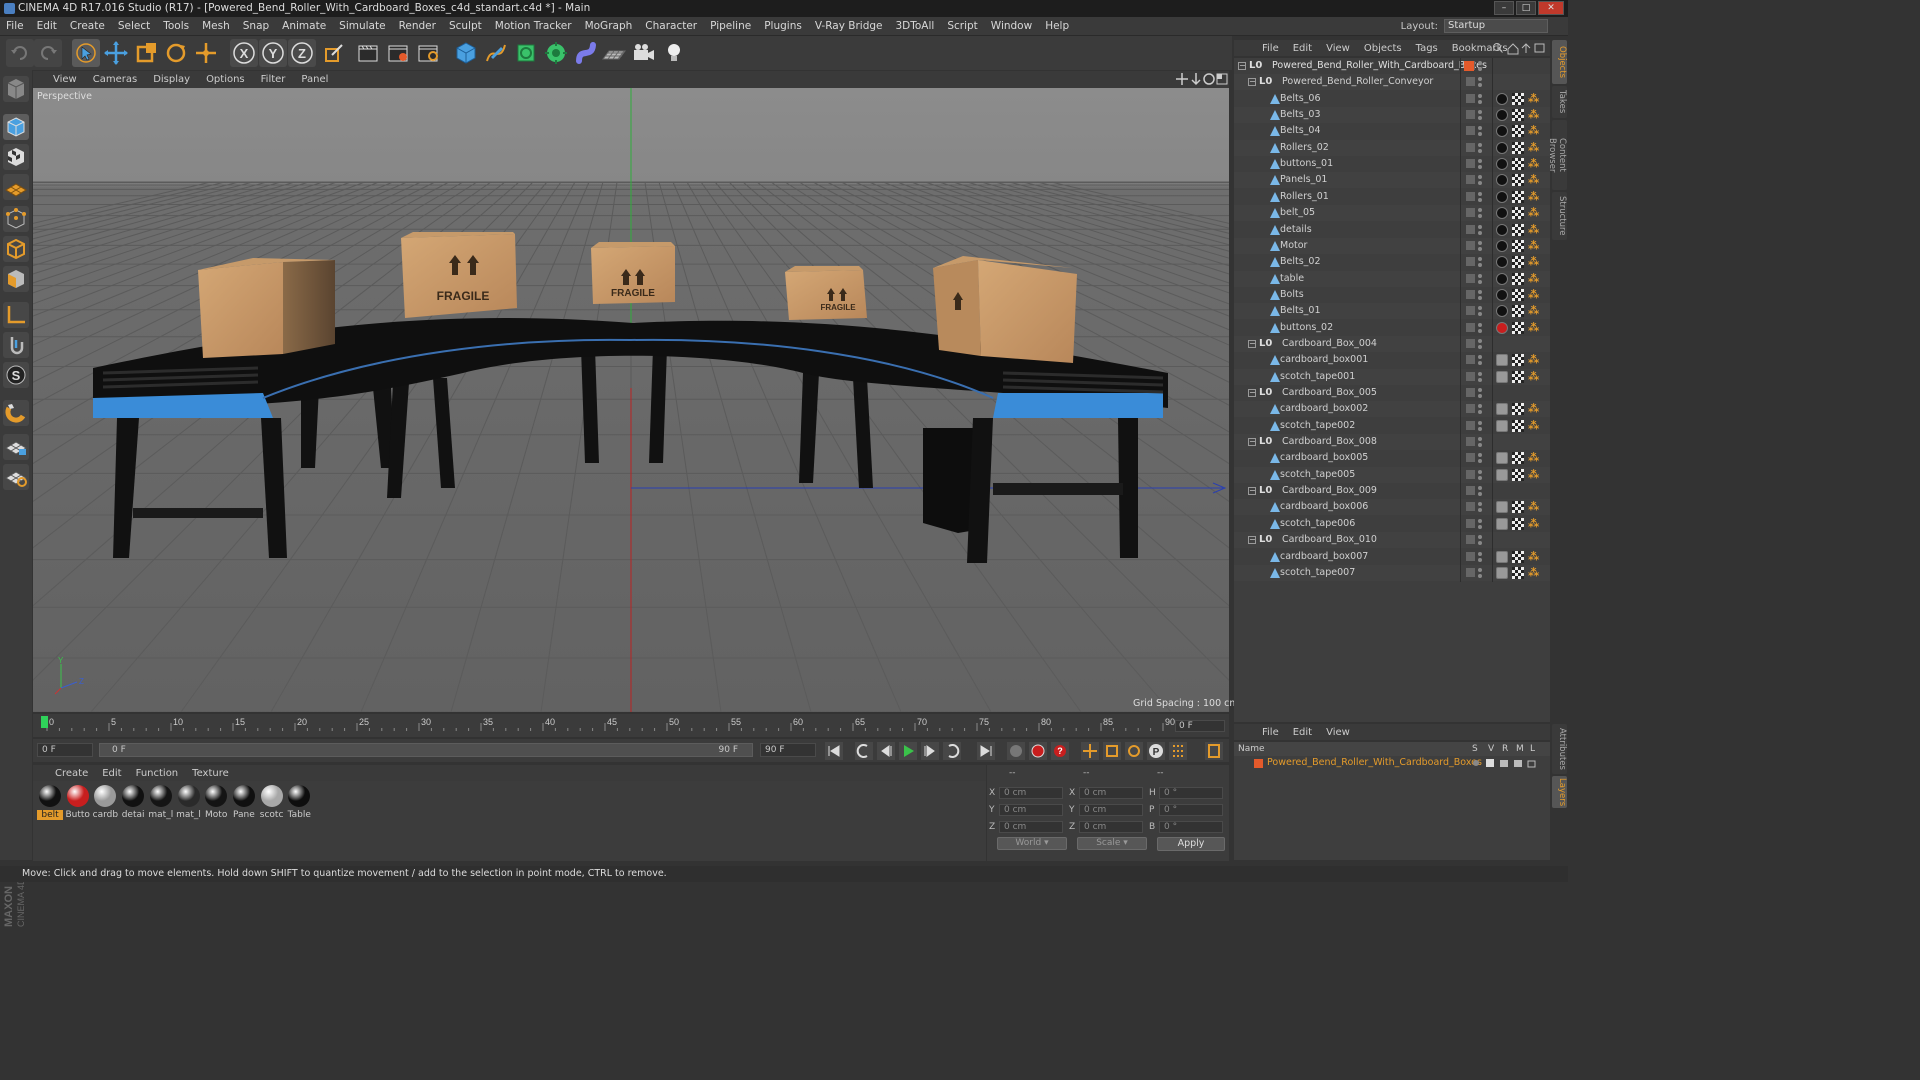 This screenshot has width=1920, height=1080. Describe the element at coordinates (1513, 49) in the screenshot. I see `home-icon` at that location.